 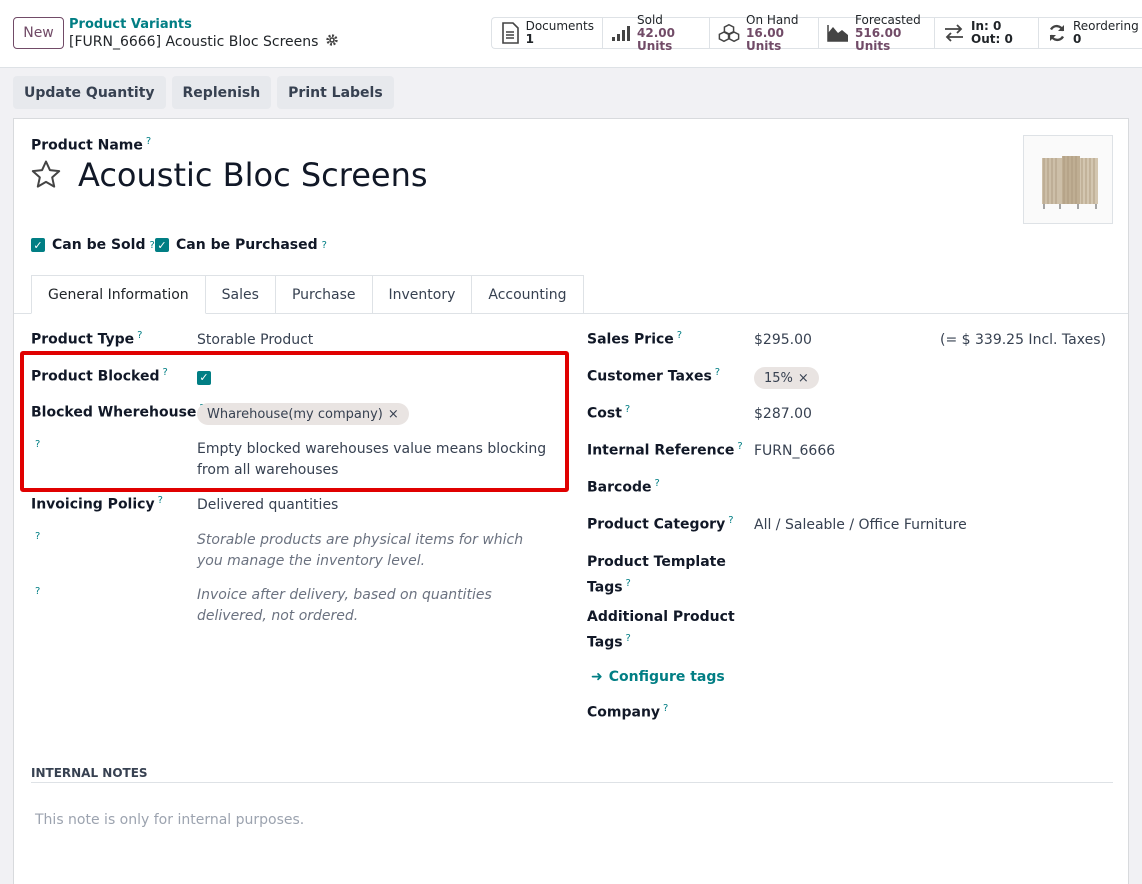 What do you see at coordinates (1068, 179) in the screenshot?
I see `product-image` at bounding box center [1068, 179].